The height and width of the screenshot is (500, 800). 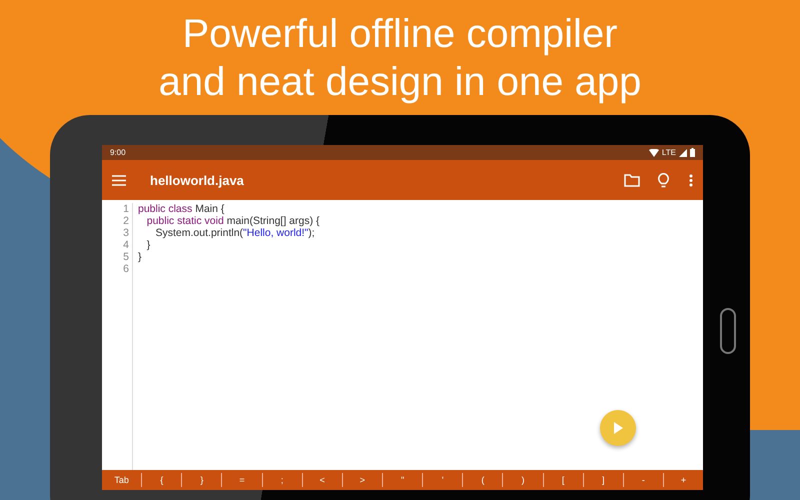 What do you see at coordinates (683, 480) in the screenshot?
I see `symbol-key: +` at bounding box center [683, 480].